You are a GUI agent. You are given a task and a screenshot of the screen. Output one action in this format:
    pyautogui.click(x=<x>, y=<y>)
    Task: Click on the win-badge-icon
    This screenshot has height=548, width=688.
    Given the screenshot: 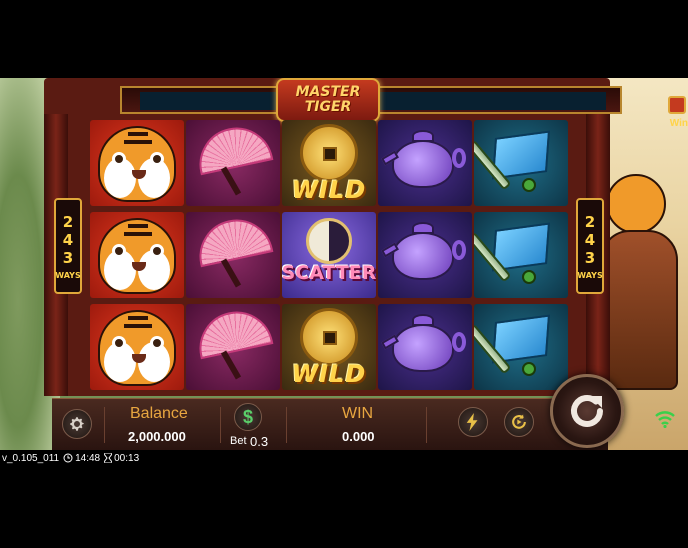 What is the action you would take?
    pyautogui.click(x=677, y=105)
    